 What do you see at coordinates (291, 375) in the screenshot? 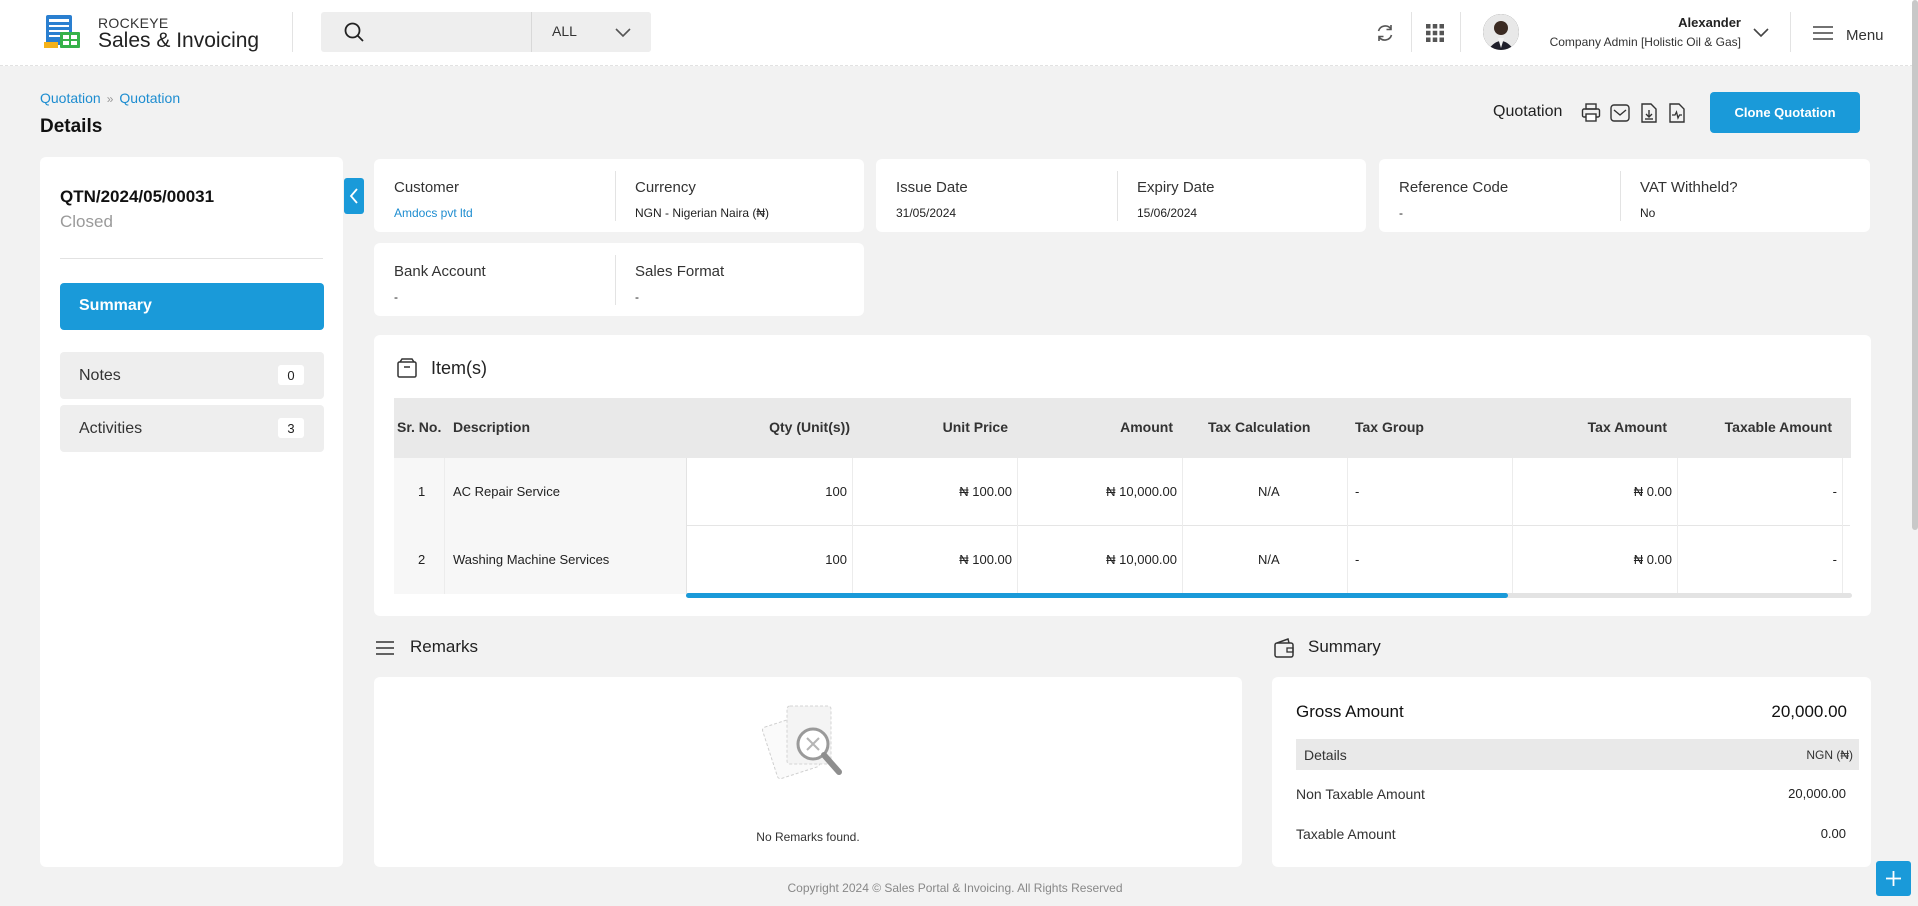
I see `count-badge: 0` at bounding box center [291, 375].